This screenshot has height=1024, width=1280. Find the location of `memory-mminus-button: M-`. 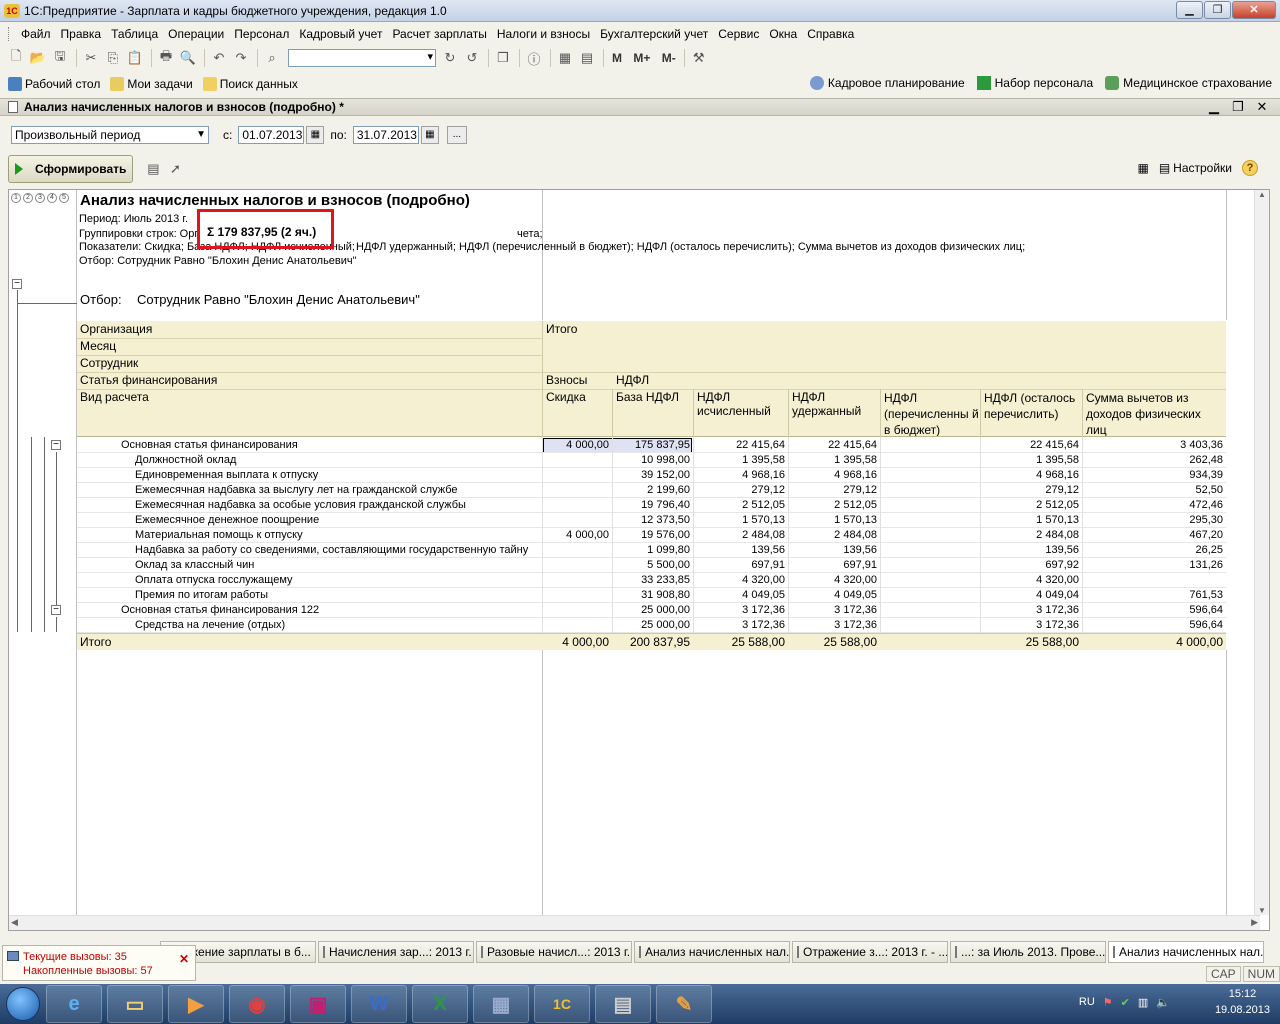

memory-mminus-button: M- is located at coordinates (669, 58).